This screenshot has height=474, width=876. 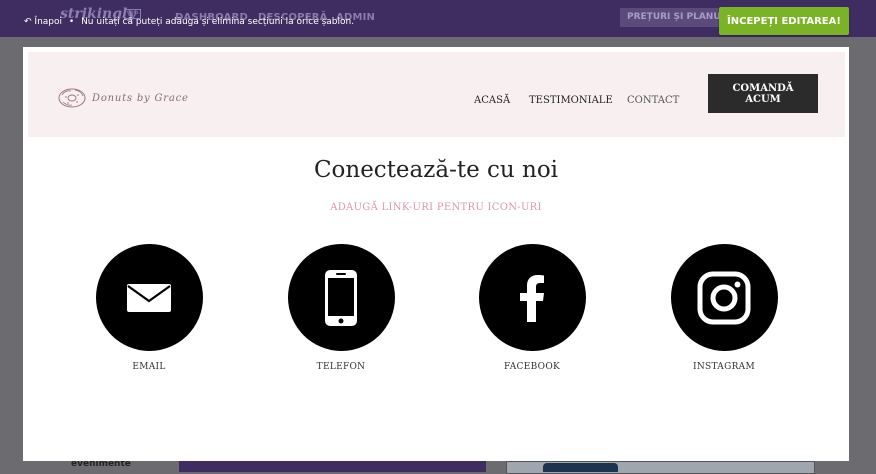 I want to click on envelope-icon, so click(x=149, y=297).